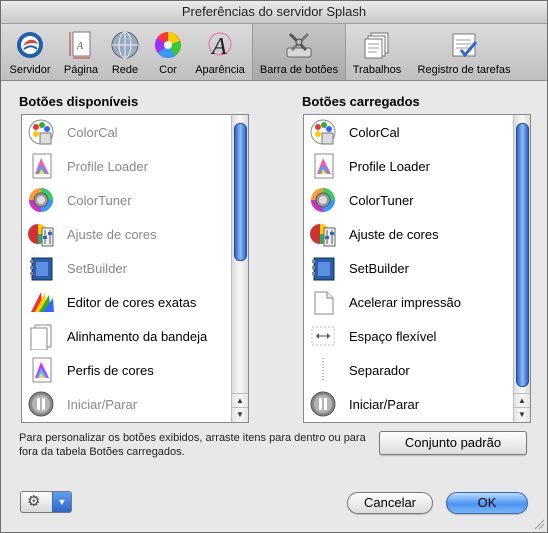 The height and width of the screenshot is (533, 548). I want to click on list-item: Perfis de cores, so click(126, 370).